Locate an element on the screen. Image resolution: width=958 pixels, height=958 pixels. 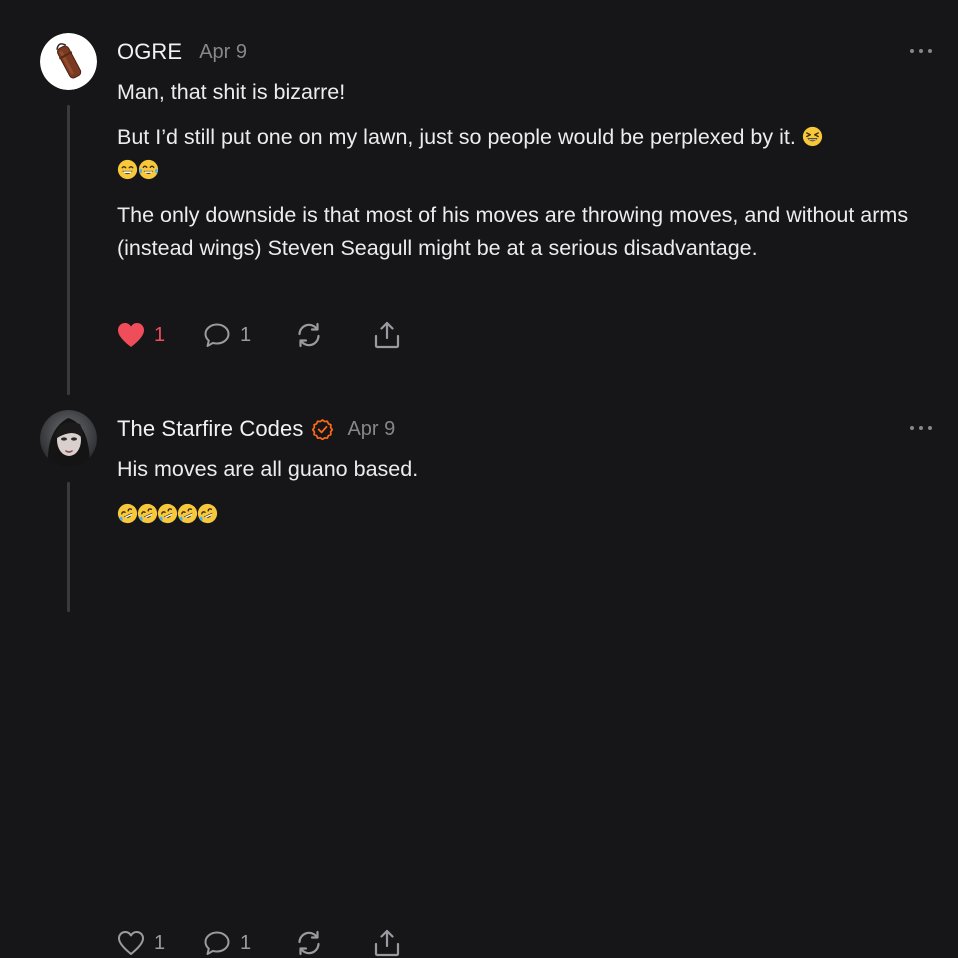
leather-bag-avatar-icon is located at coordinates (68, 61).